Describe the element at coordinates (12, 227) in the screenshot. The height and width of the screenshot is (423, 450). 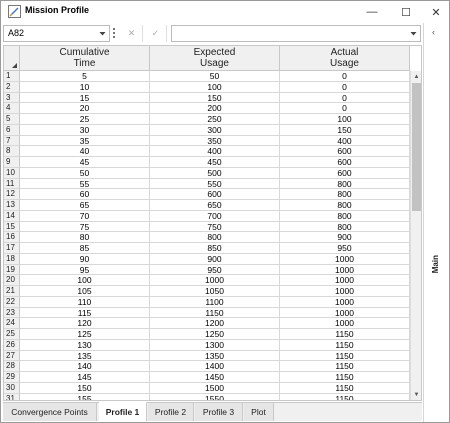
I see `row-number: 15` at that location.